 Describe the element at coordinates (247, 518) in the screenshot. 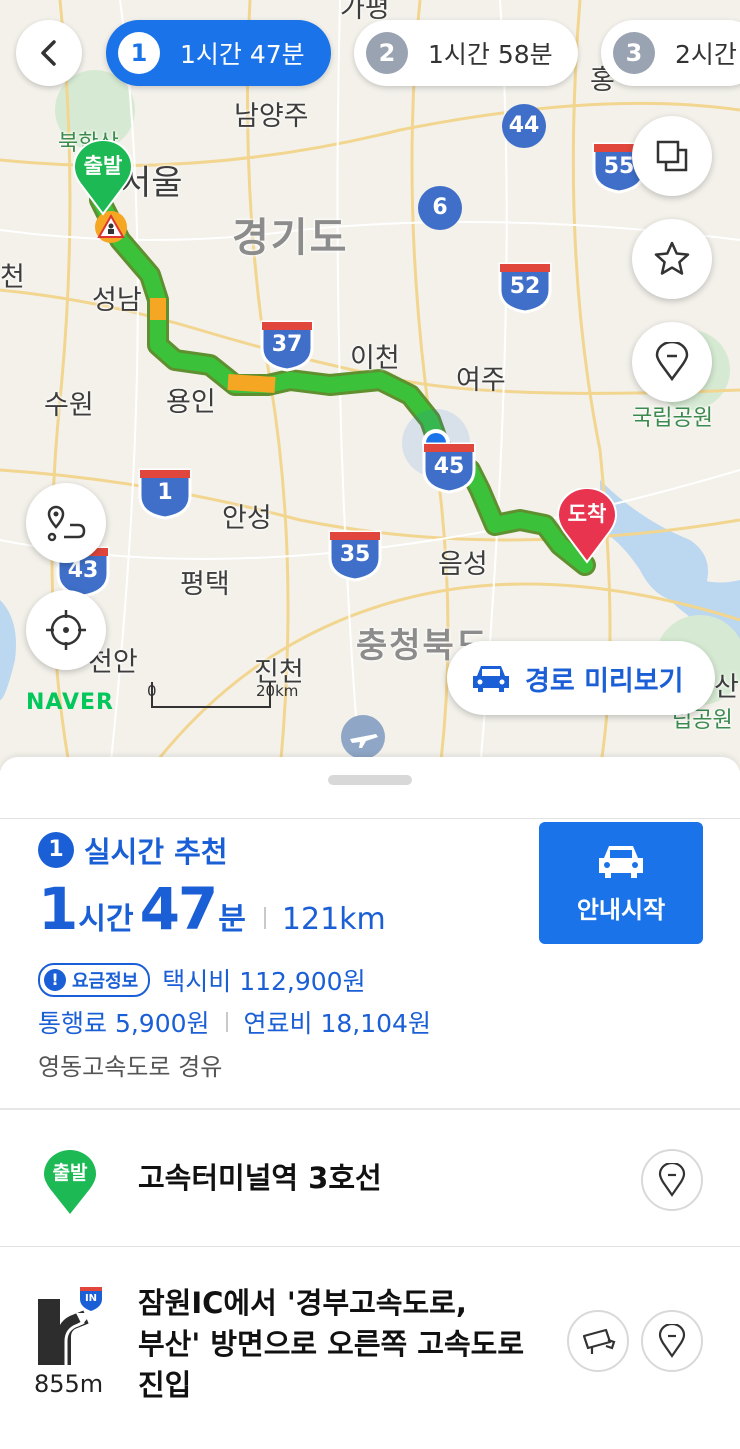

I see `map-label-anseong: 안성` at that location.